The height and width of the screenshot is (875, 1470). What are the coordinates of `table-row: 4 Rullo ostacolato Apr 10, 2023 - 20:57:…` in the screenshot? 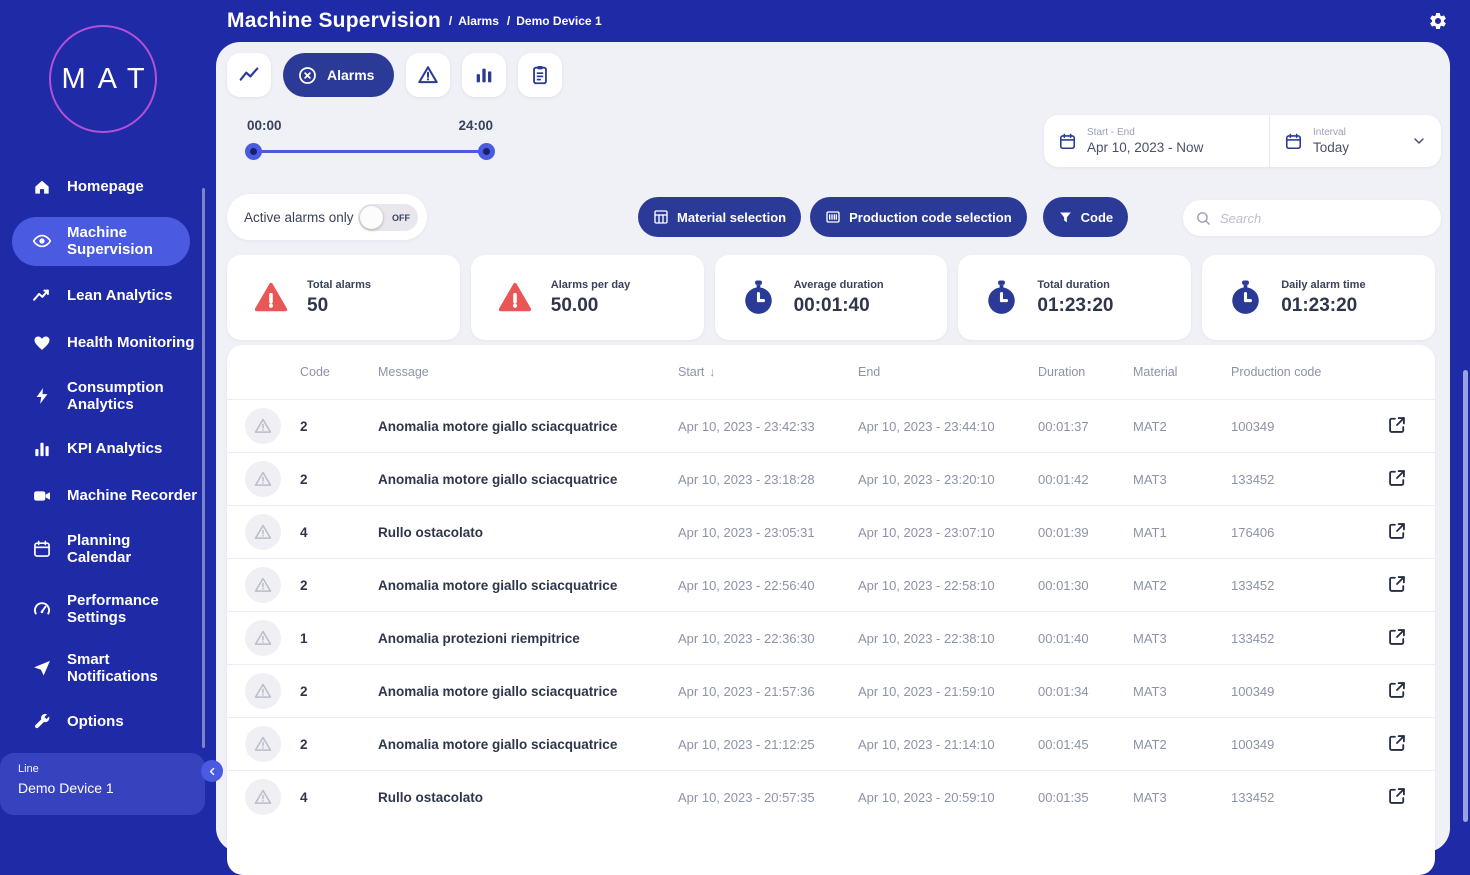 It's located at (831, 796).